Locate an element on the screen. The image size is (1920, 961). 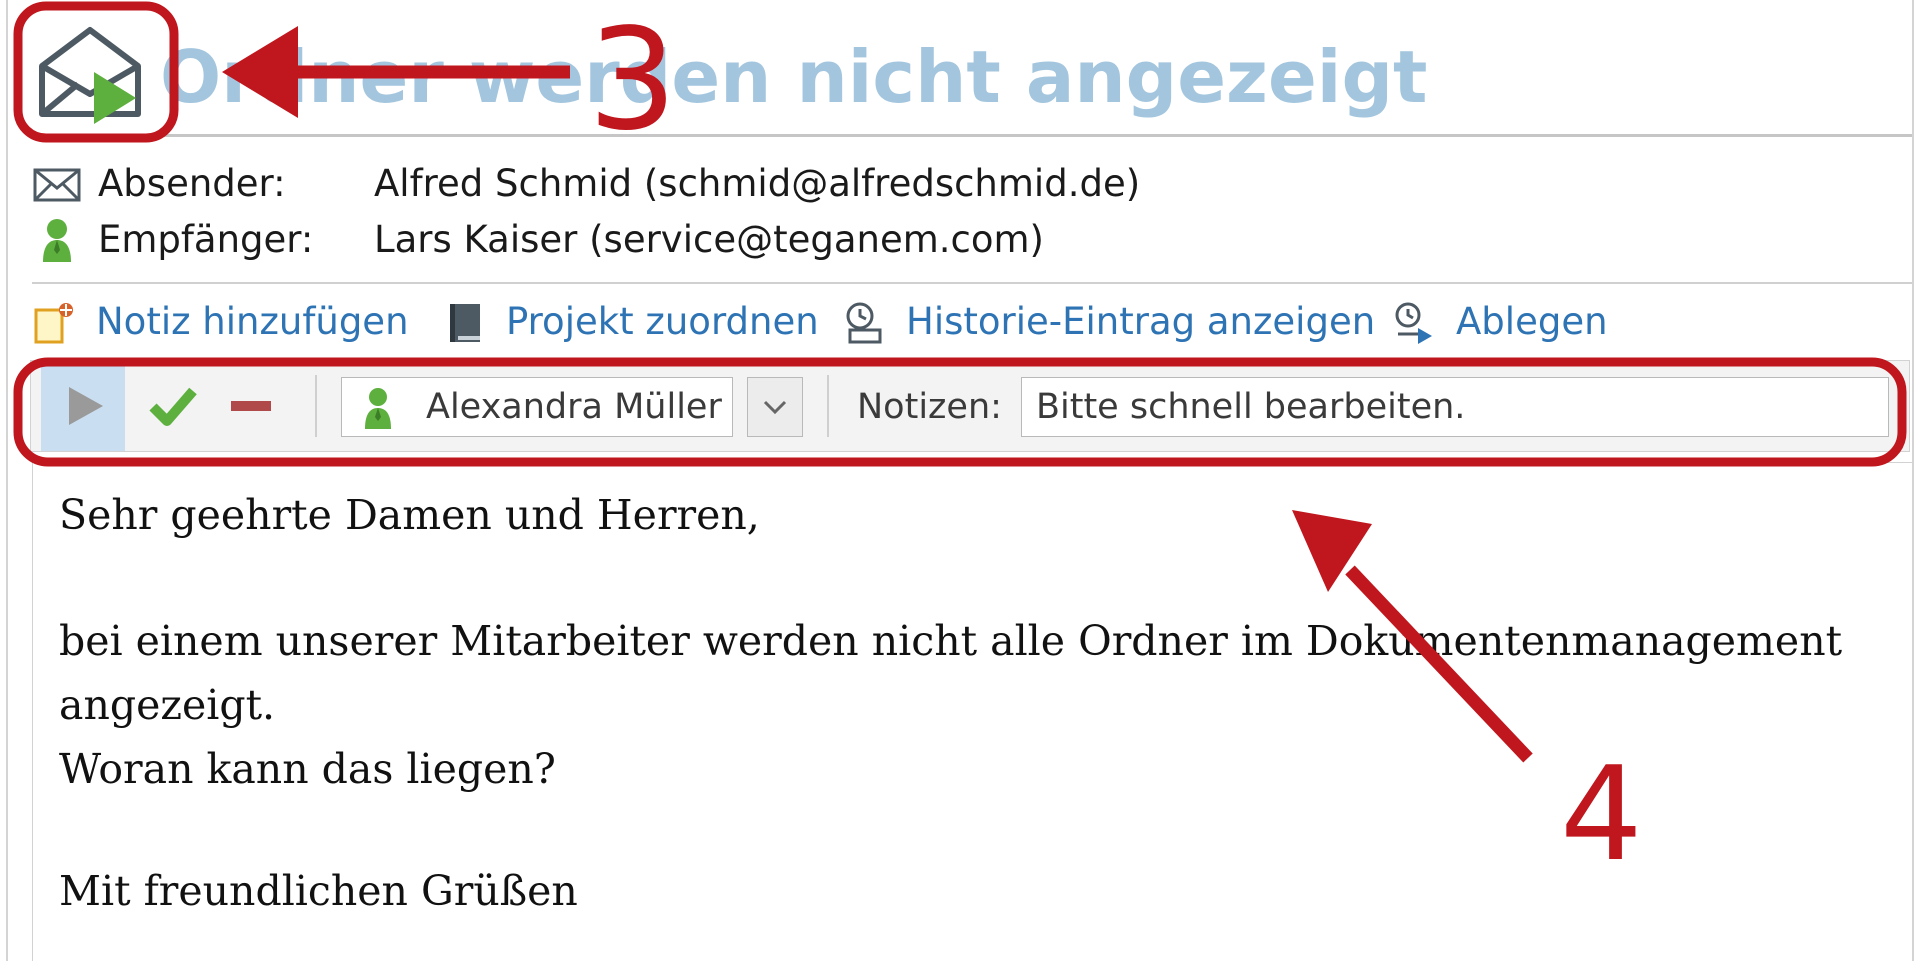
assignee-select: Alexandra Müller is located at coordinates (537, 407).